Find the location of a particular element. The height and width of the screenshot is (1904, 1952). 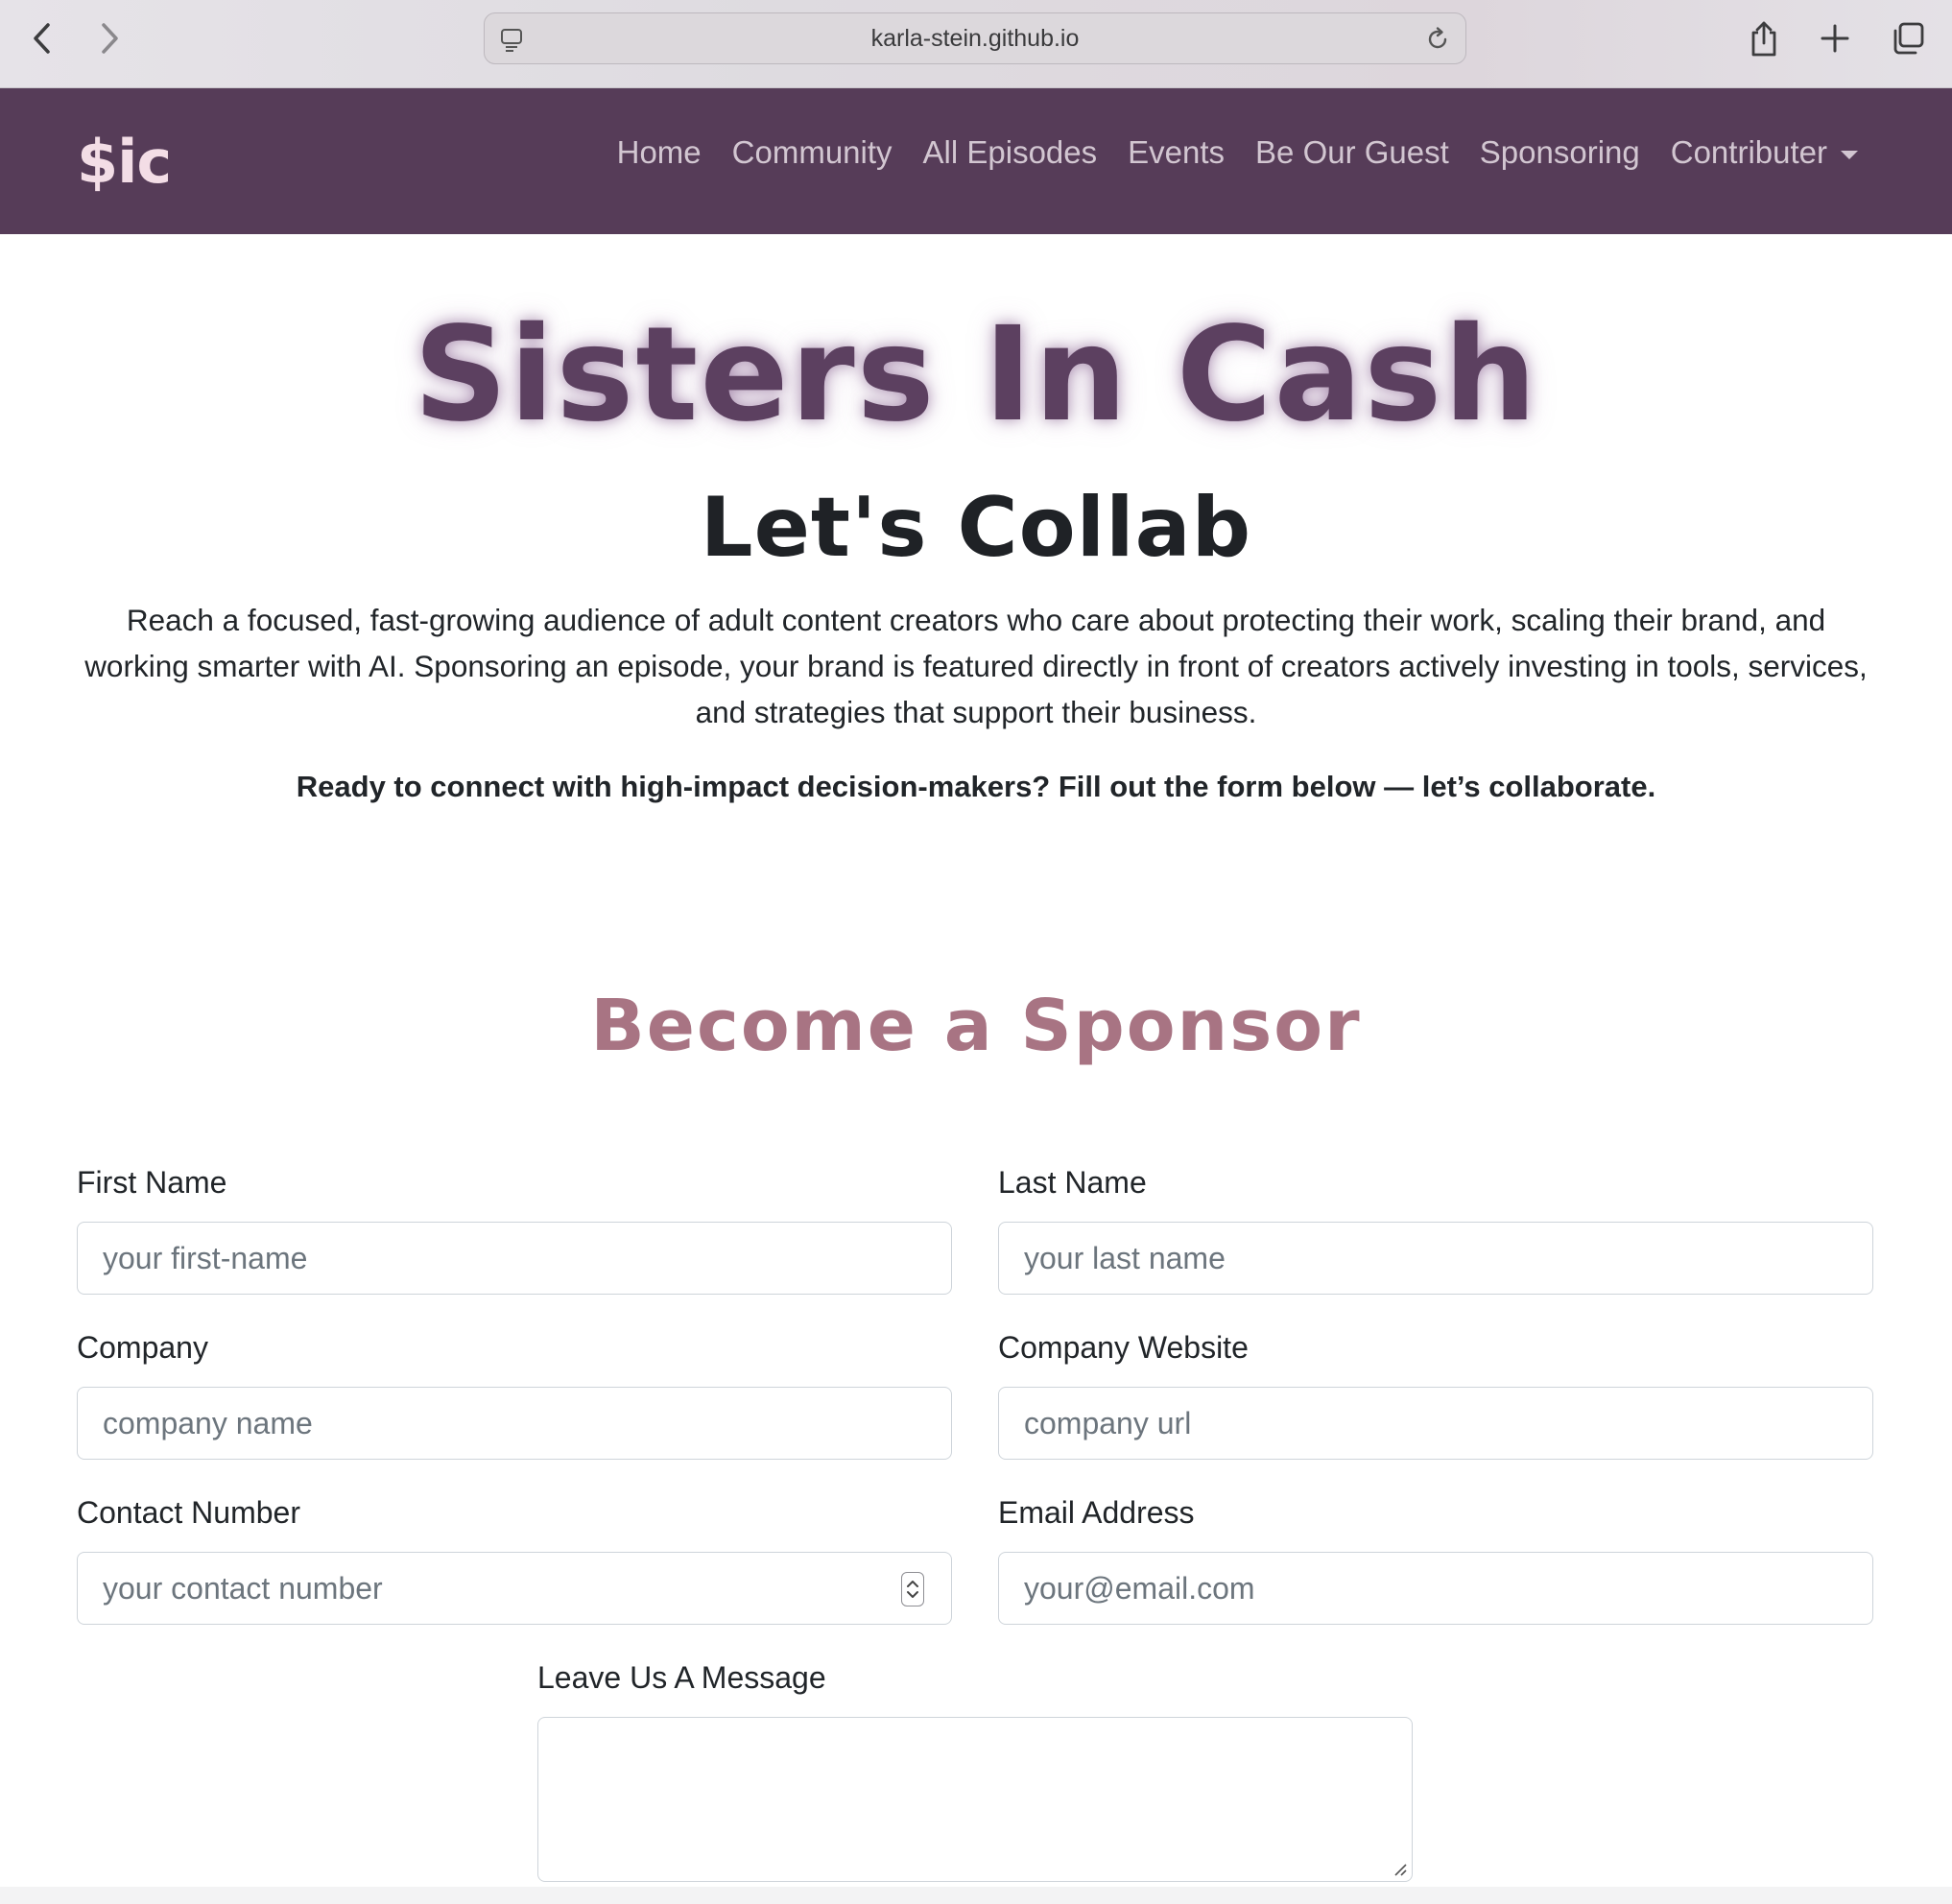

nav-contributer-label: Contributer is located at coordinates (1748, 152).